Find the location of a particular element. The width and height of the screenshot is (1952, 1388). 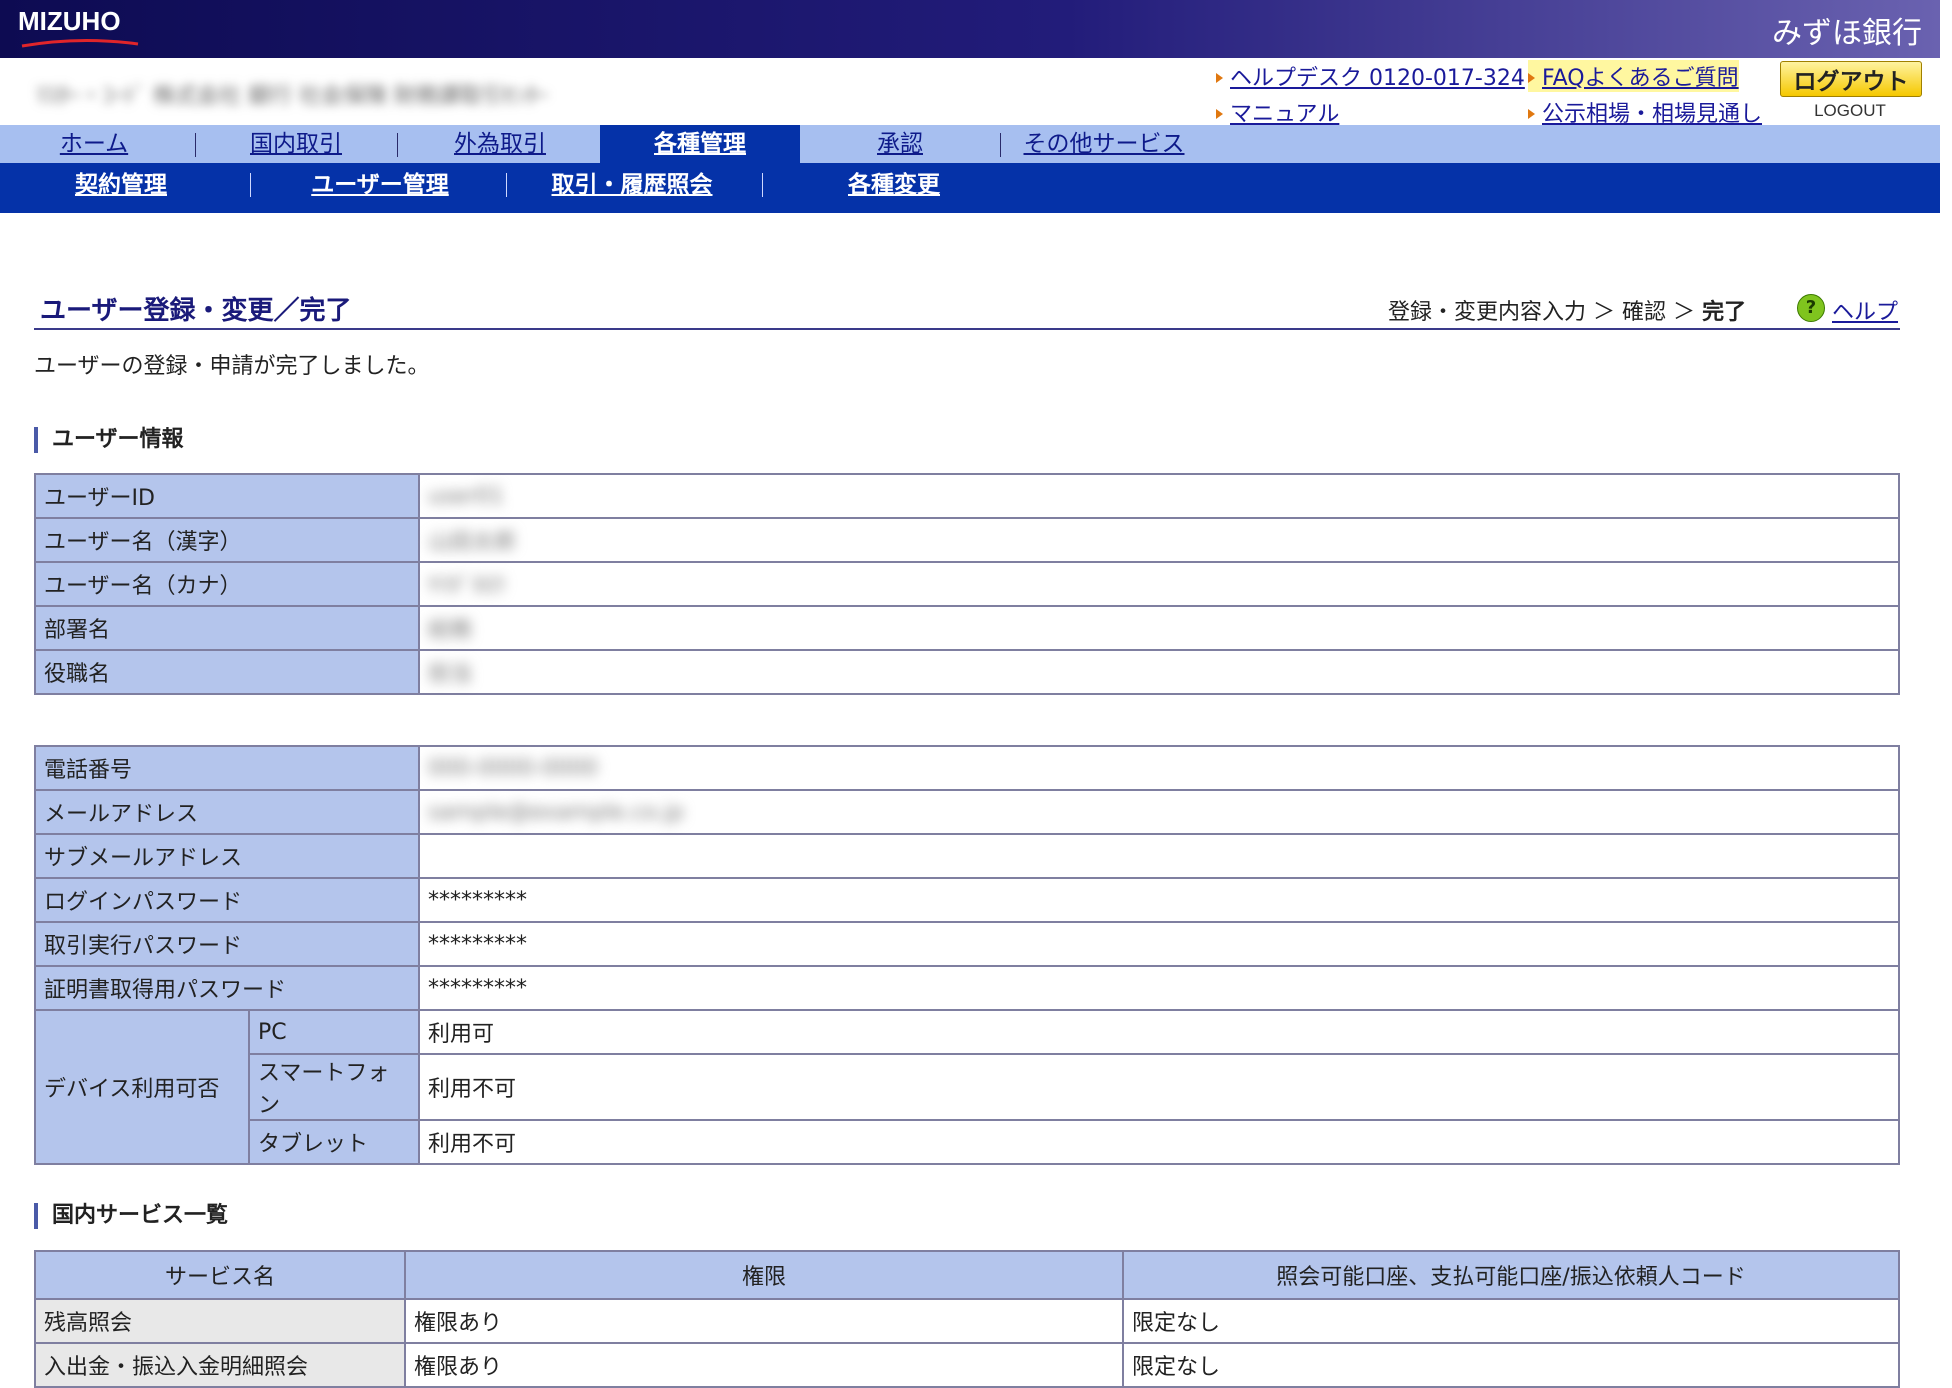

table-row: 入出金・振込入金明細照会 権限あり 限定なし is located at coordinates (967, 1365).